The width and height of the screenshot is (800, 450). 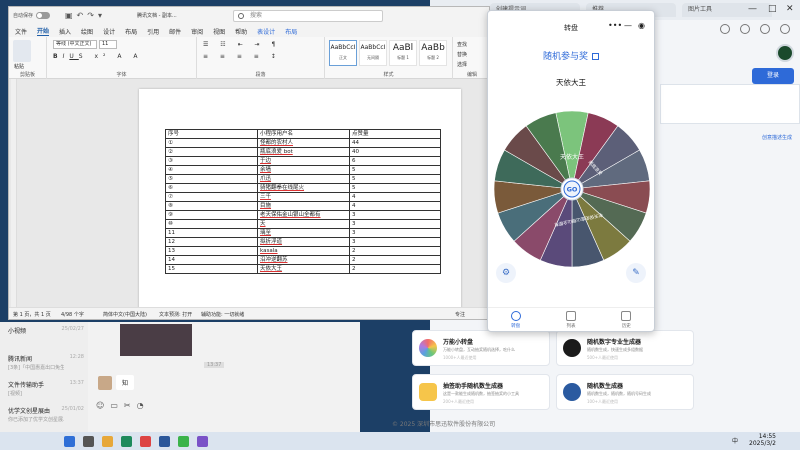 I want to click on table-cell: 瓶底浪爱 bot, so click(x=303, y=152).